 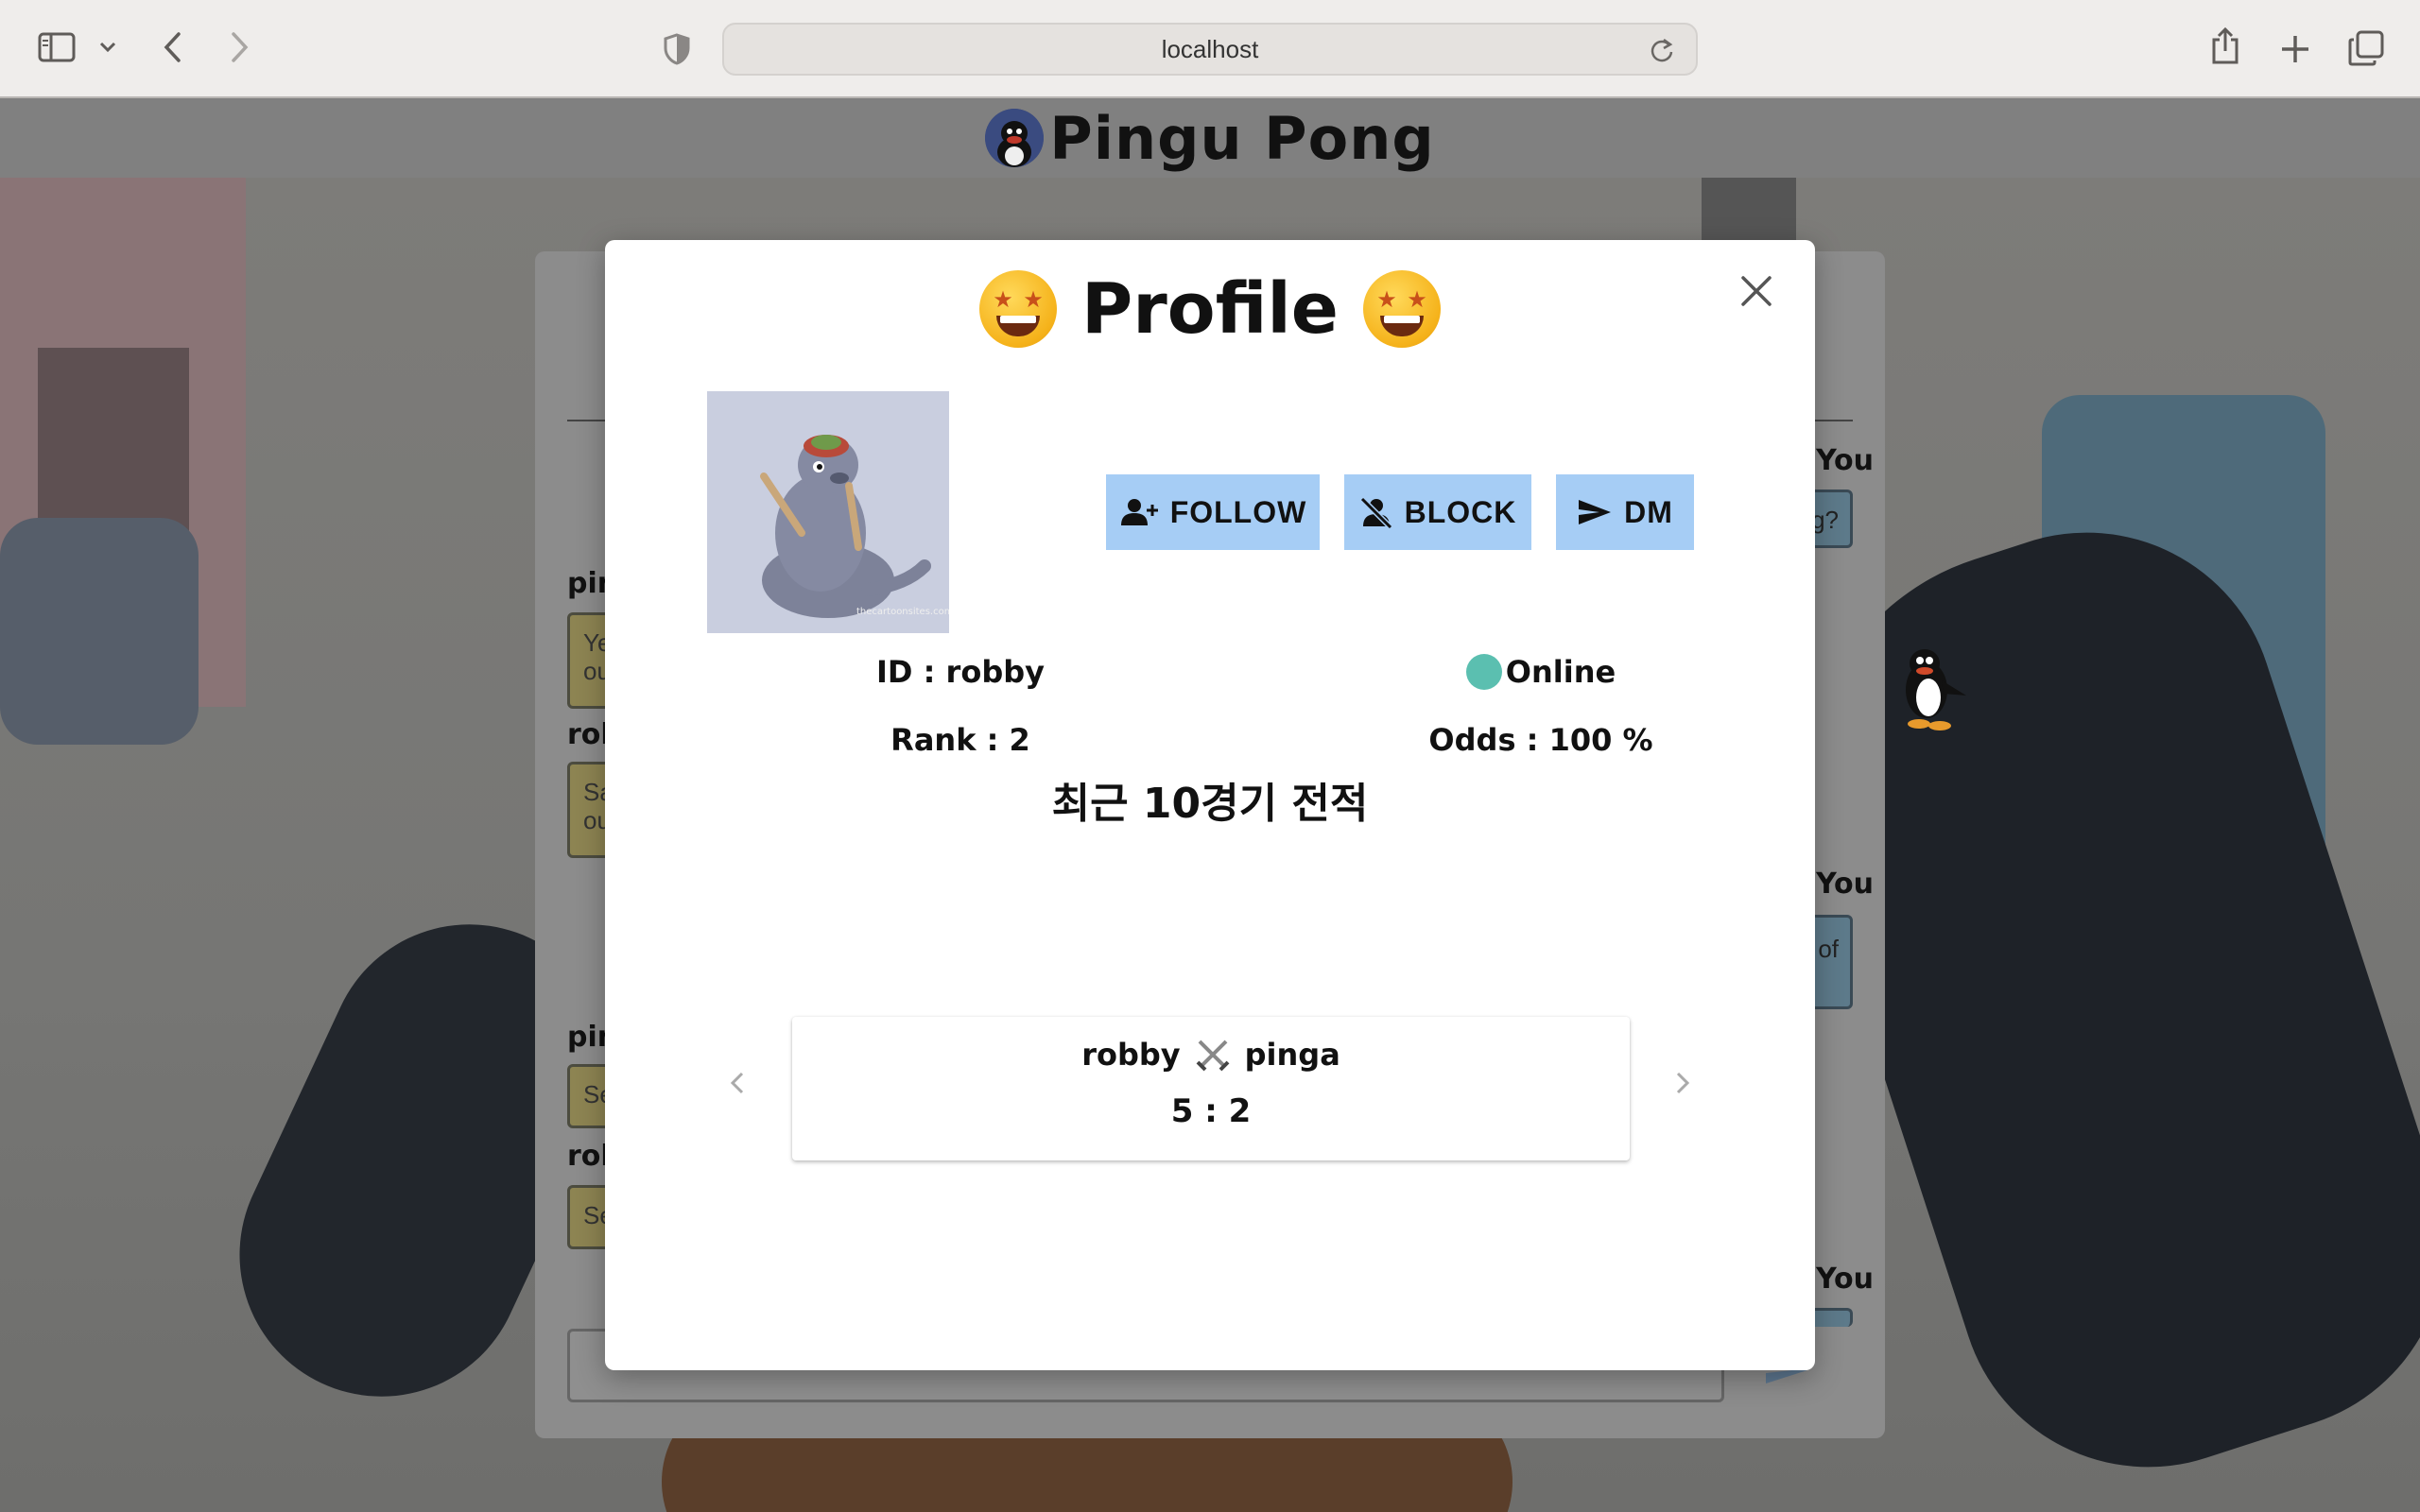 What do you see at coordinates (960, 740) in the screenshot?
I see `profile-rank: Rank : 2` at bounding box center [960, 740].